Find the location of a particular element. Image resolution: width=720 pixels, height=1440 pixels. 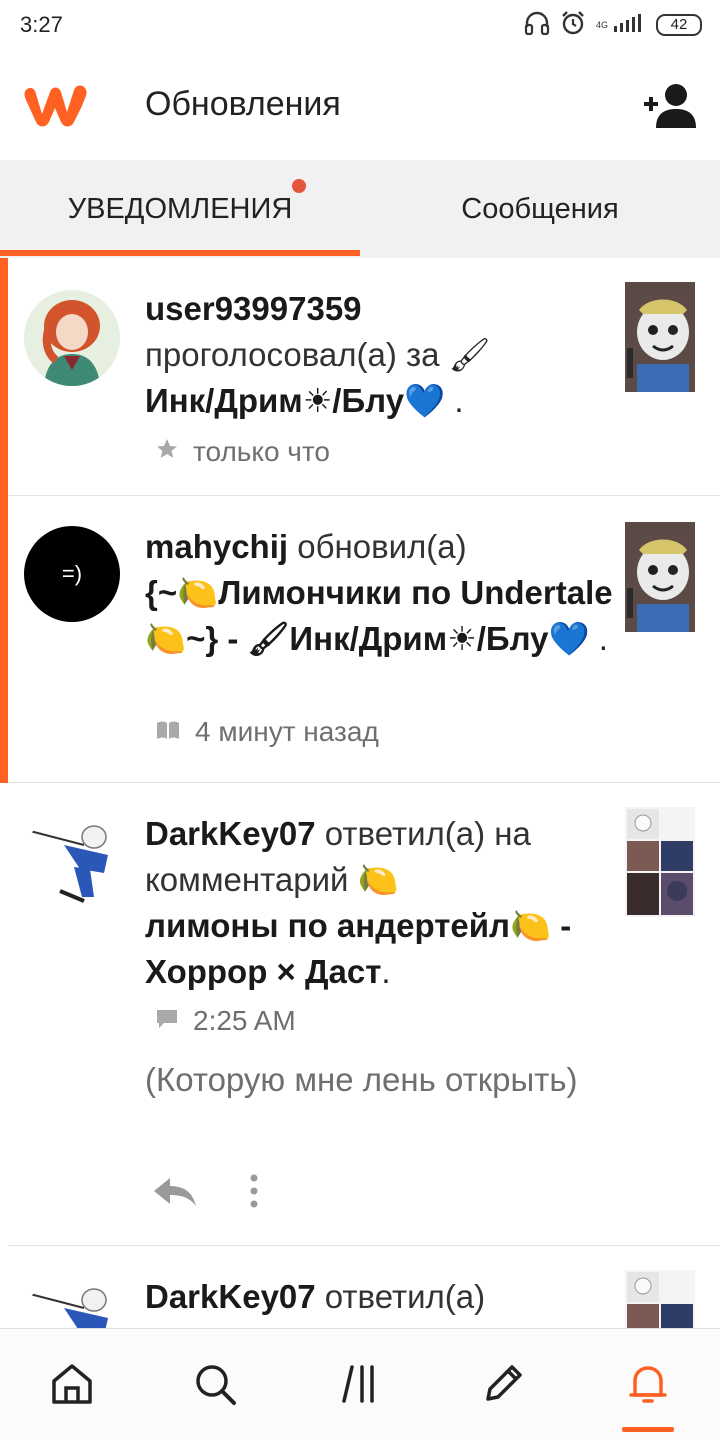

comment-icon is located at coordinates (167, 1021).